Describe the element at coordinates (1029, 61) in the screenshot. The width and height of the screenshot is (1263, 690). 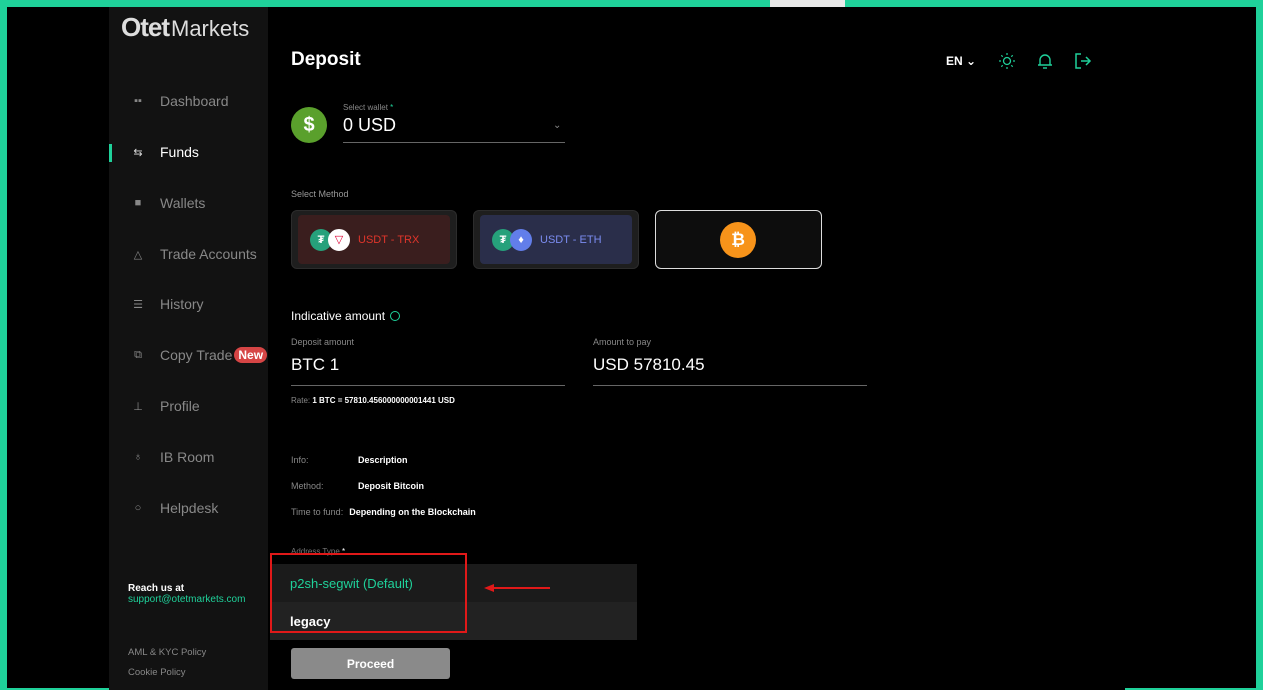
I see `top-toolbar: EN ⌄` at that location.